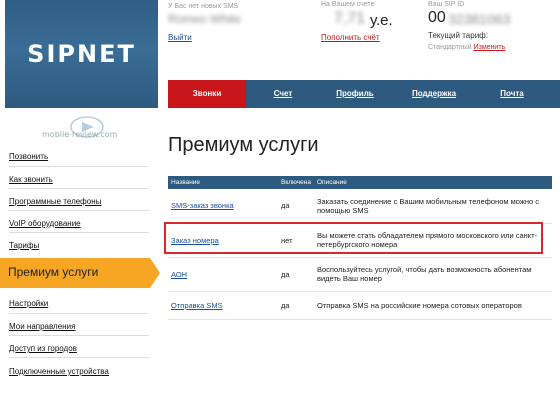 The width and height of the screenshot is (560, 395). Describe the element at coordinates (350, 18) in the screenshot. I see `balance-amount: 7,71` at that location.